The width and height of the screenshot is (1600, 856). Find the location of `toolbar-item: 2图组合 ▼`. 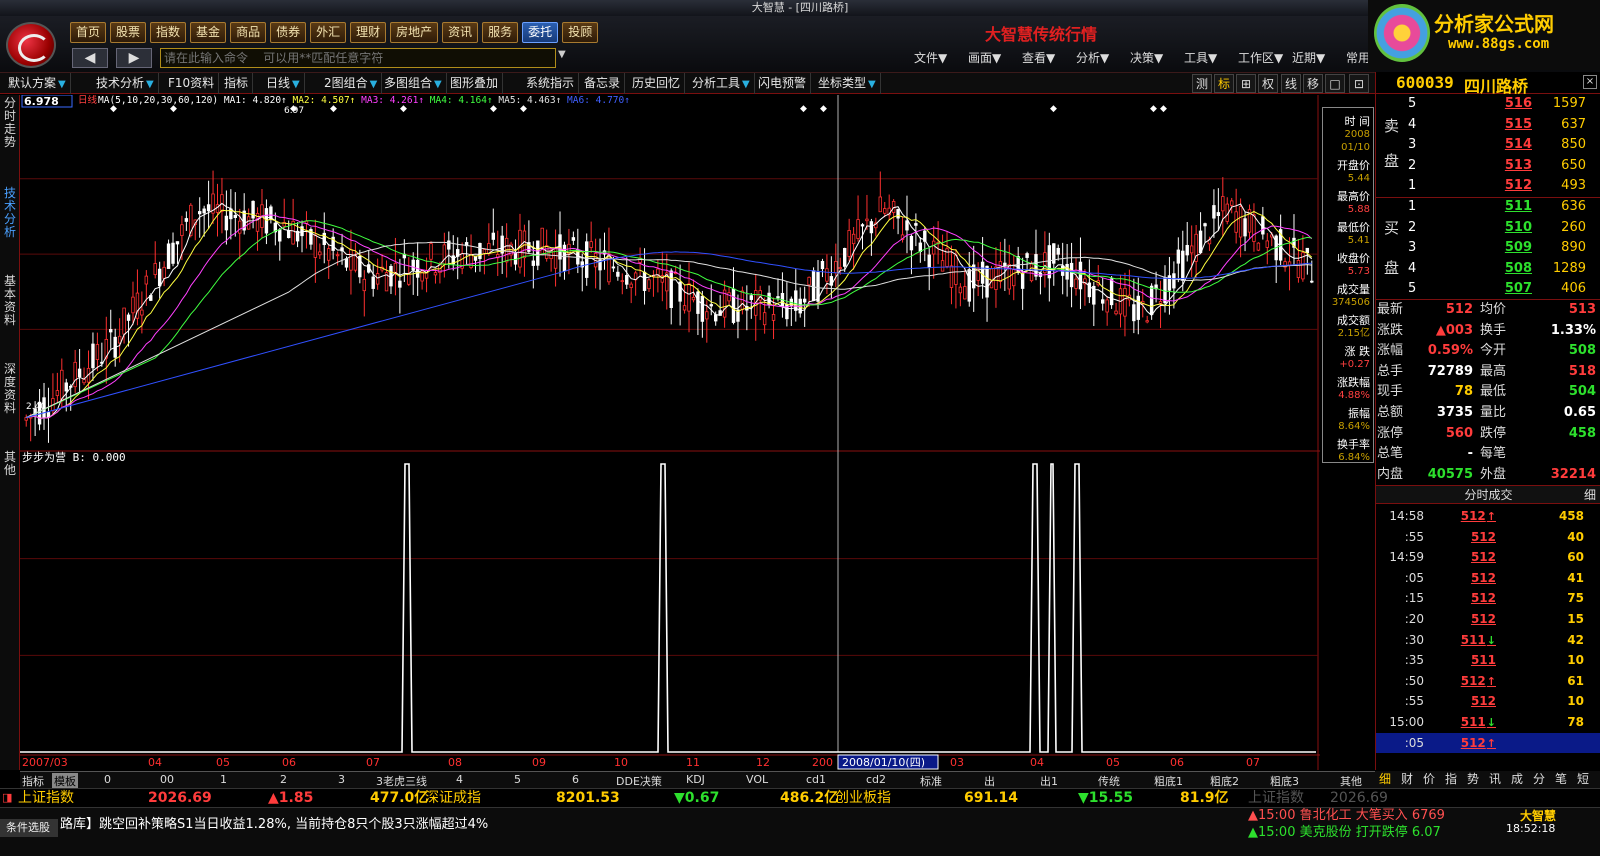

toolbar-item: 2图组合 ▼ is located at coordinates (351, 83).